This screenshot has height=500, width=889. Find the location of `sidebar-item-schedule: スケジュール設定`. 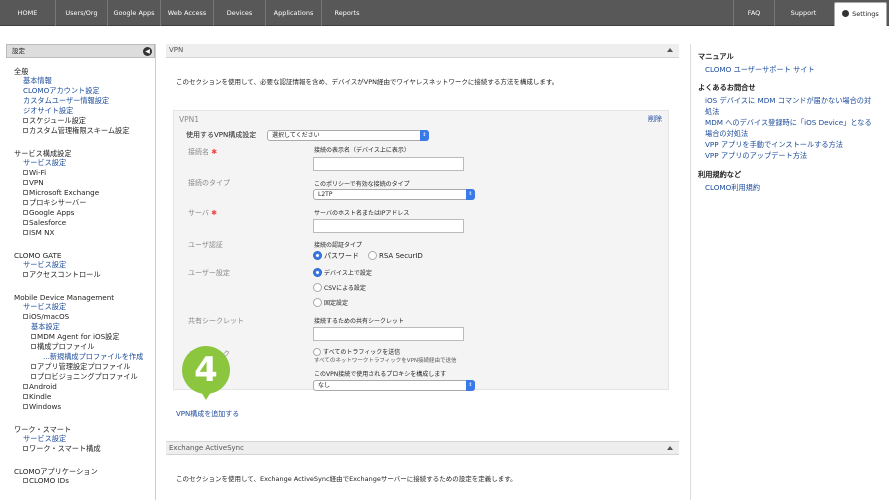

sidebar-item-schedule: スケジュール設定 is located at coordinates (54, 120).